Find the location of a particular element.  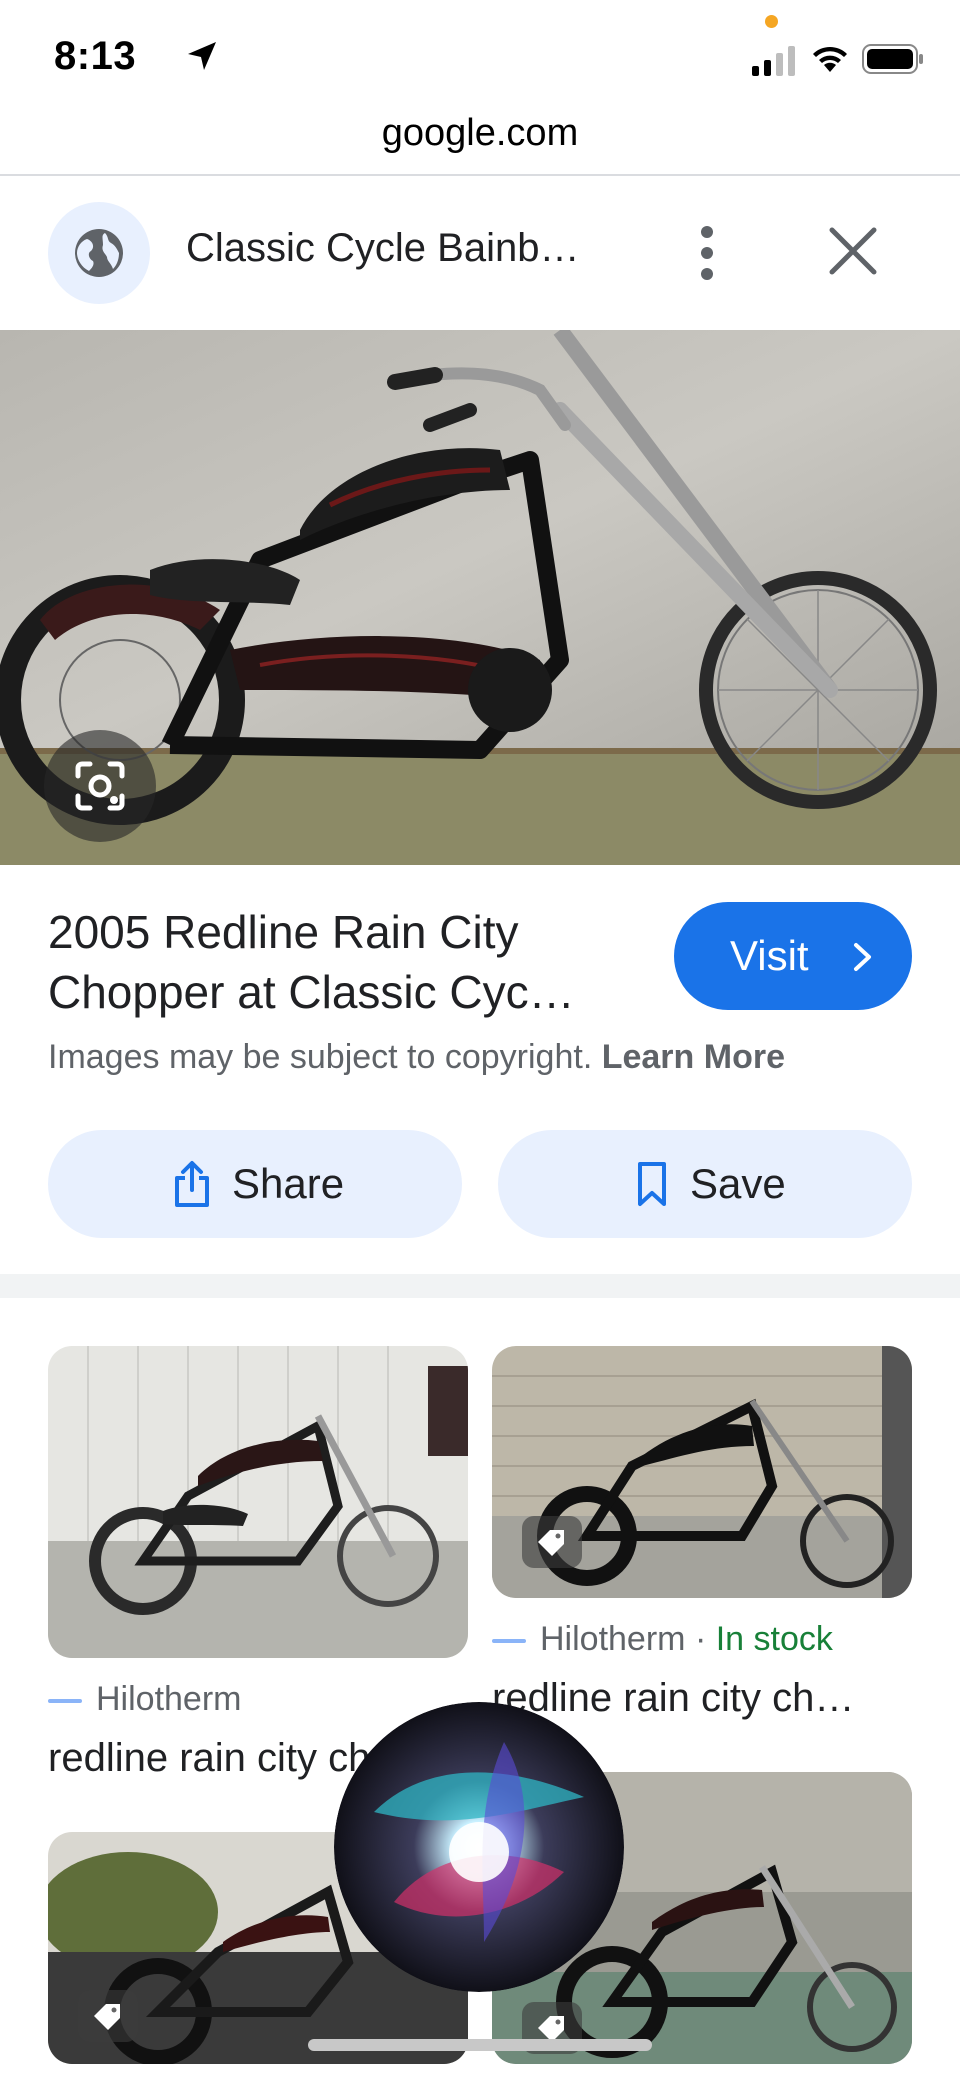

bookmark-icon is located at coordinates (652, 1184).